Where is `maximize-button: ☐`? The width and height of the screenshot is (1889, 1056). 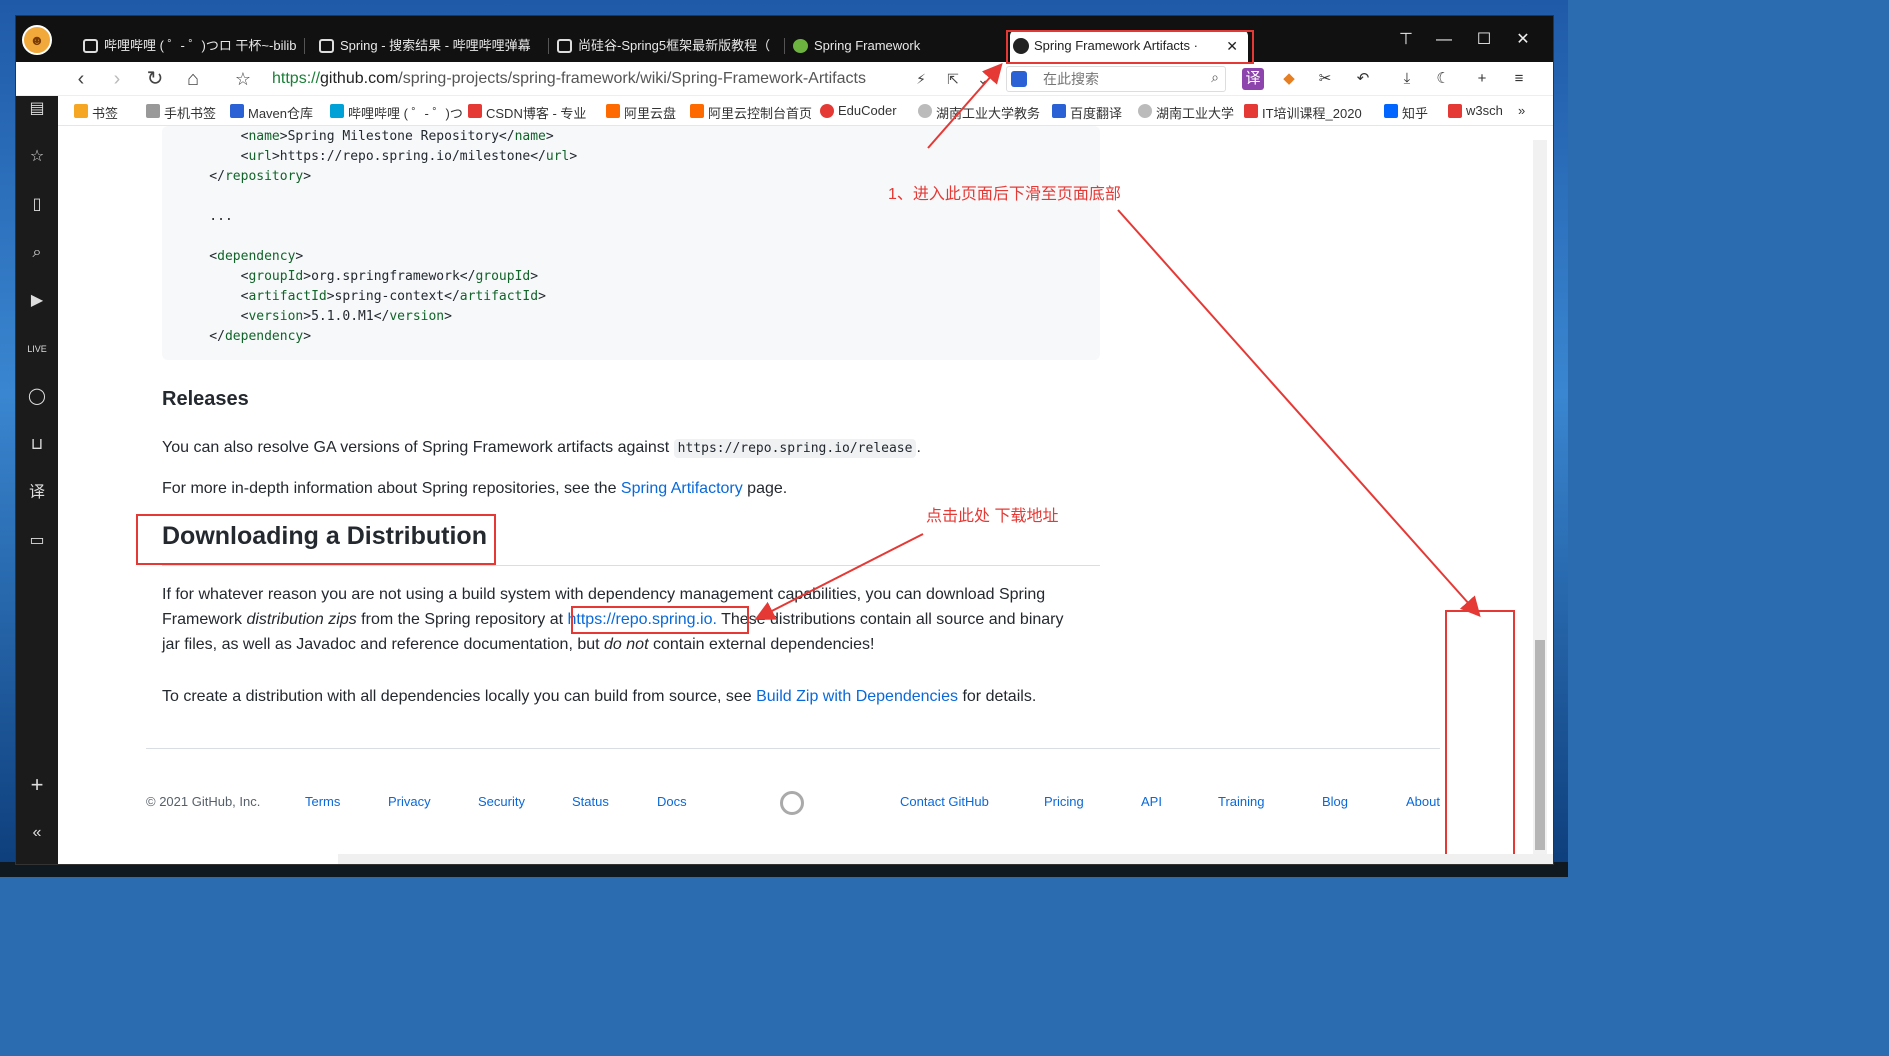 maximize-button: ☐ is located at coordinates (1484, 40).